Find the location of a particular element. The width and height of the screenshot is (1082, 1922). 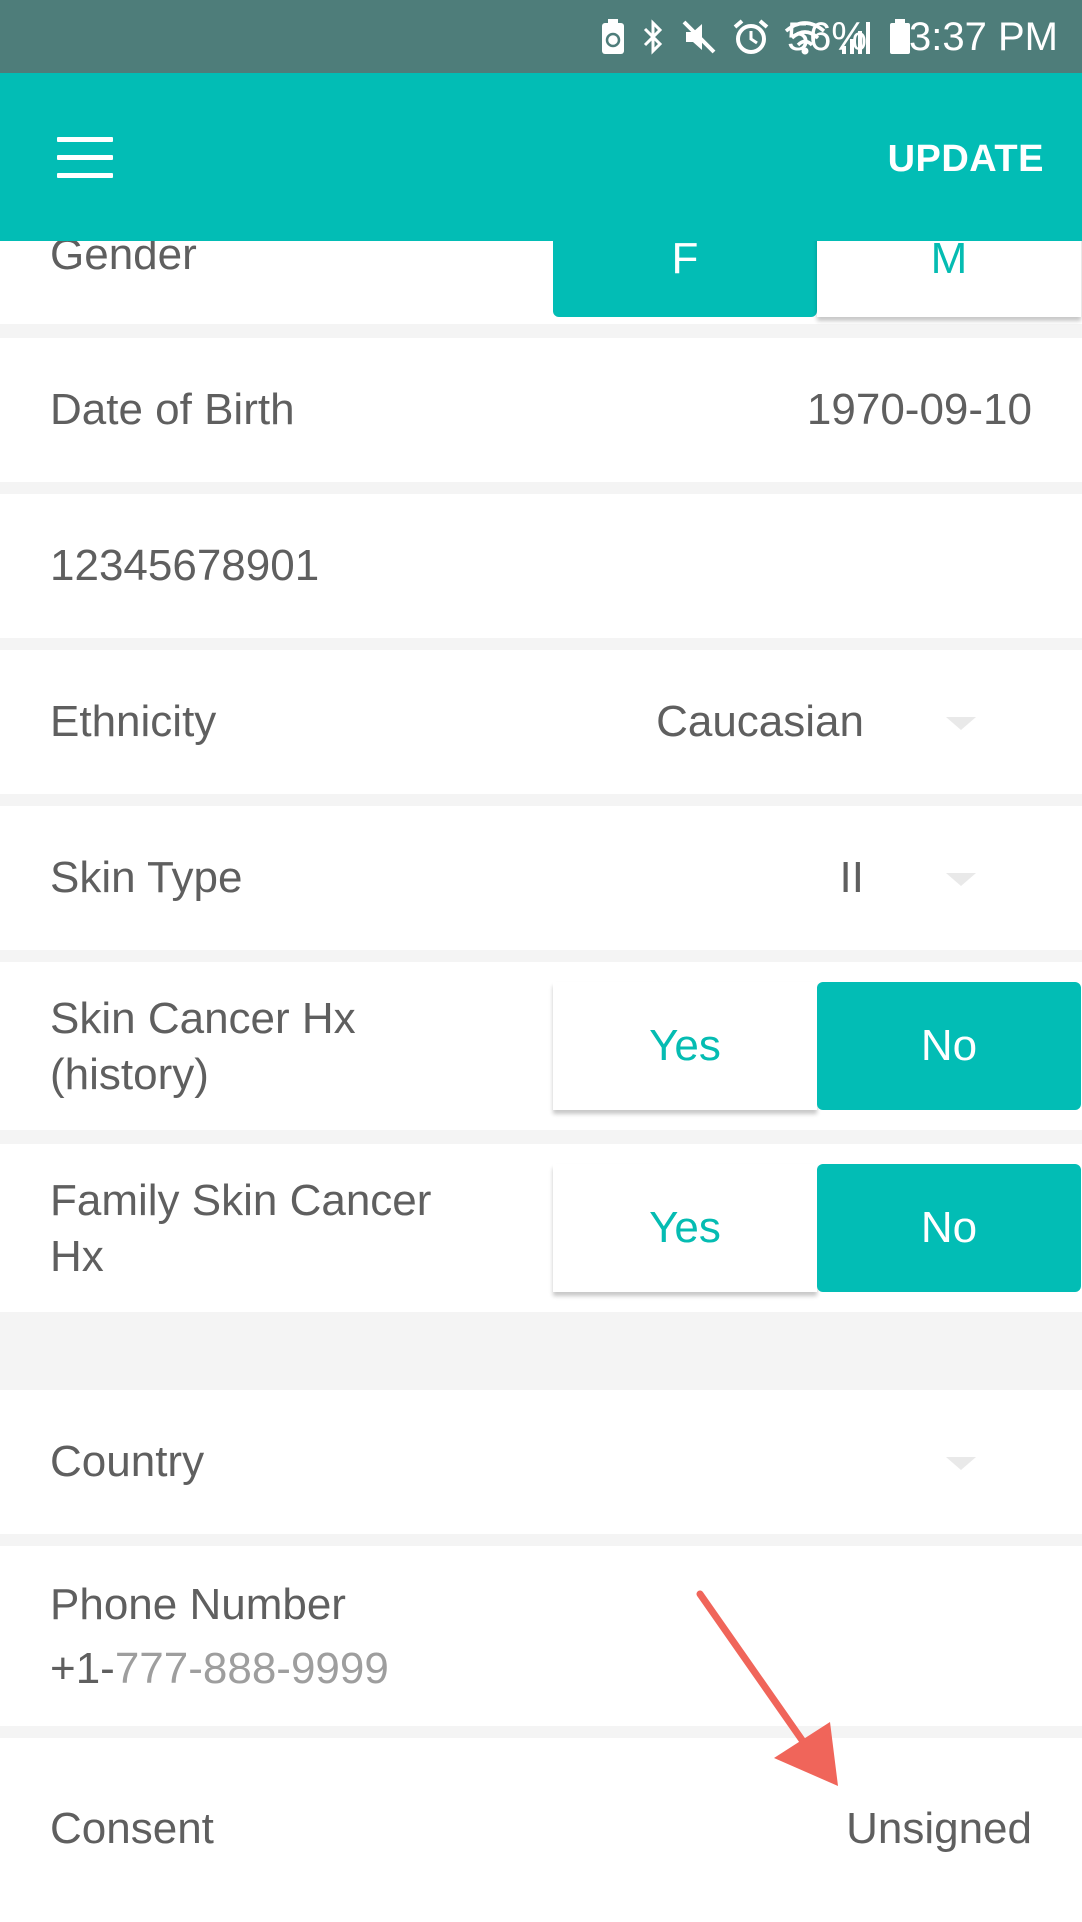

skin-cancer-hx-label-line2: (history) is located at coordinates (129, 1074).